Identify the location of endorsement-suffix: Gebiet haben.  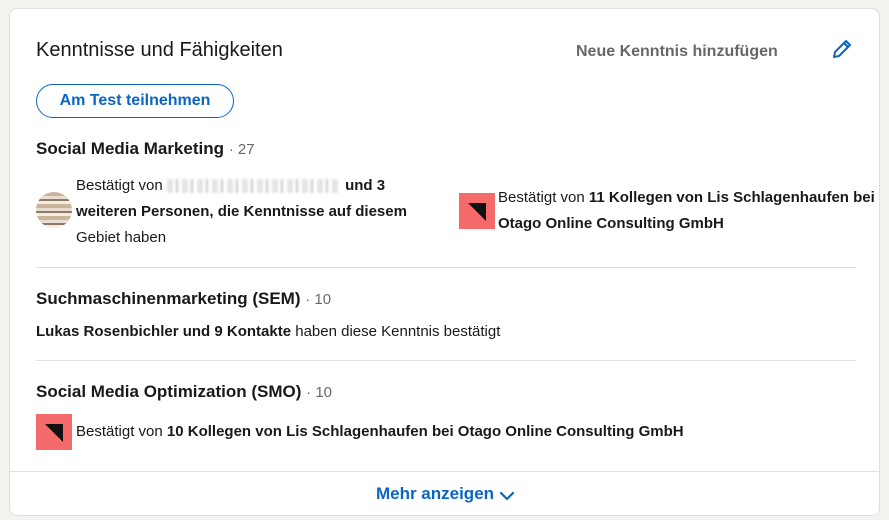
(121, 237).